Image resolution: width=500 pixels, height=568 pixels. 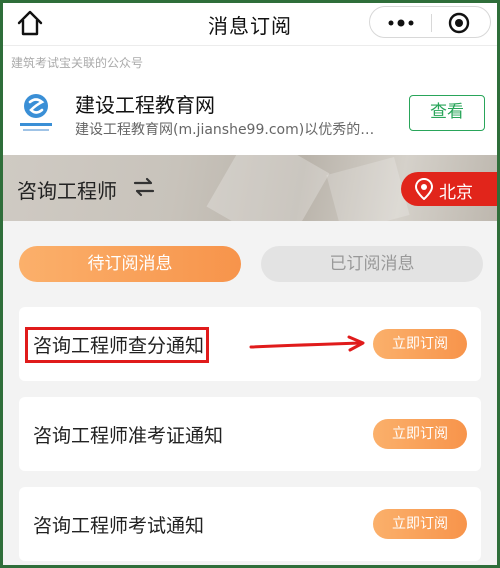 I want to click on account-logo-icon, so click(x=36, y=112).